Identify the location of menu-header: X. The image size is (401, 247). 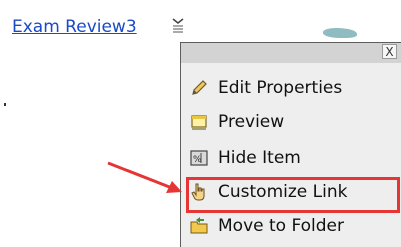
(291, 53).